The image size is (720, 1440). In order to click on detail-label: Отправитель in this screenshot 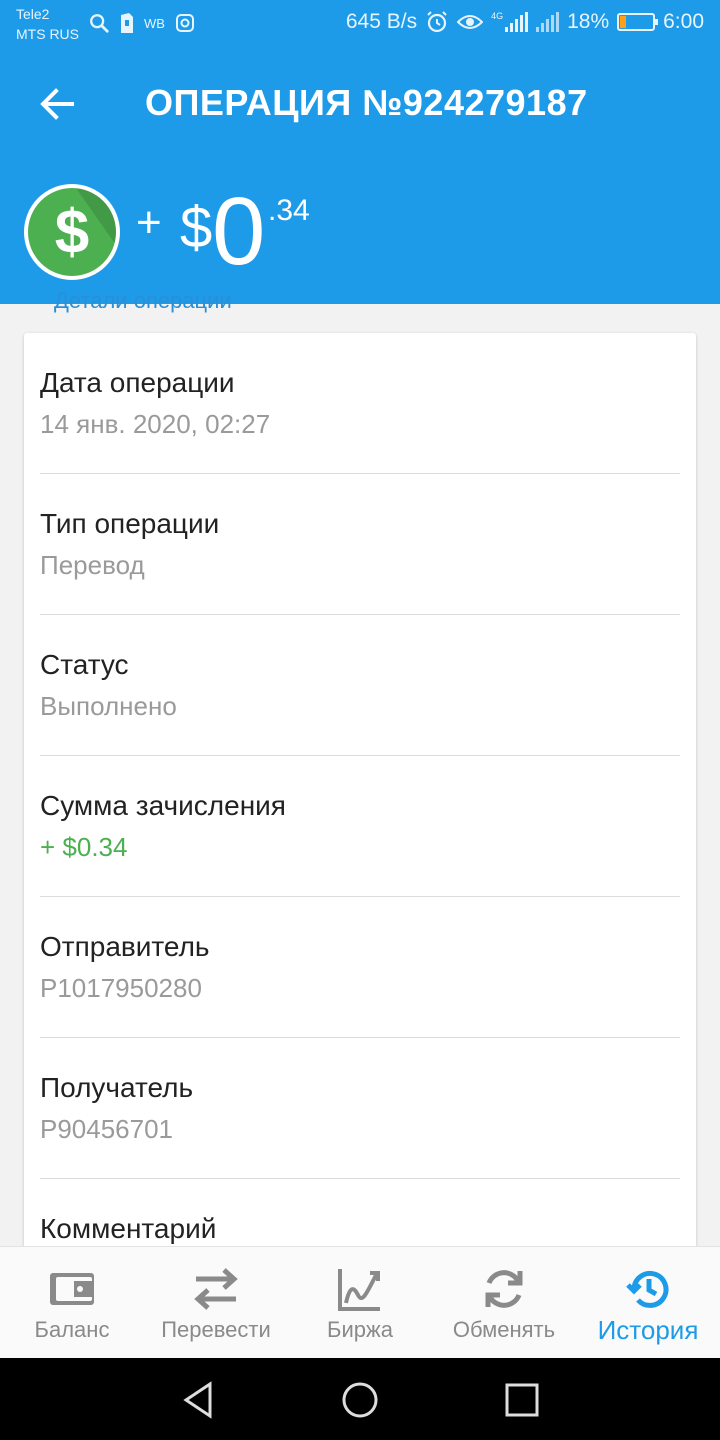, I will do `click(125, 946)`.